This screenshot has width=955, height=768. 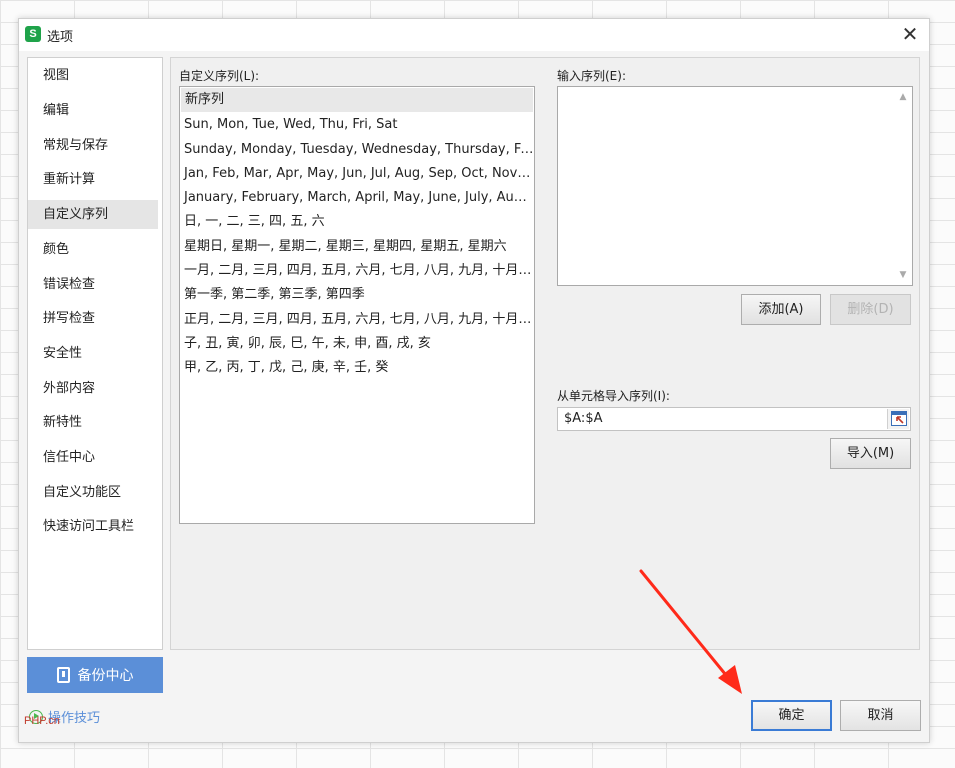 What do you see at coordinates (33, 34) in the screenshot?
I see `wps-app-icon: S` at bounding box center [33, 34].